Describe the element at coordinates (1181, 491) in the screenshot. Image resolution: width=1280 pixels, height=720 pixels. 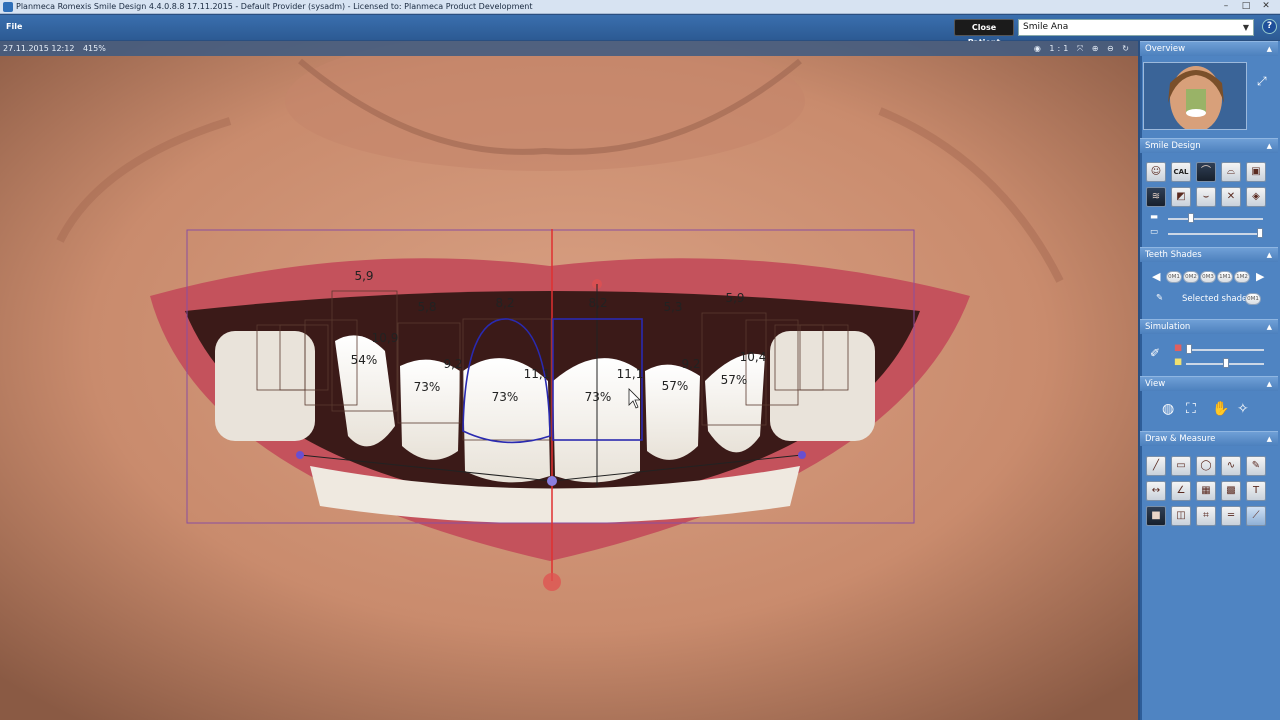
I see `measure-angle-icon: ∠` at that location.